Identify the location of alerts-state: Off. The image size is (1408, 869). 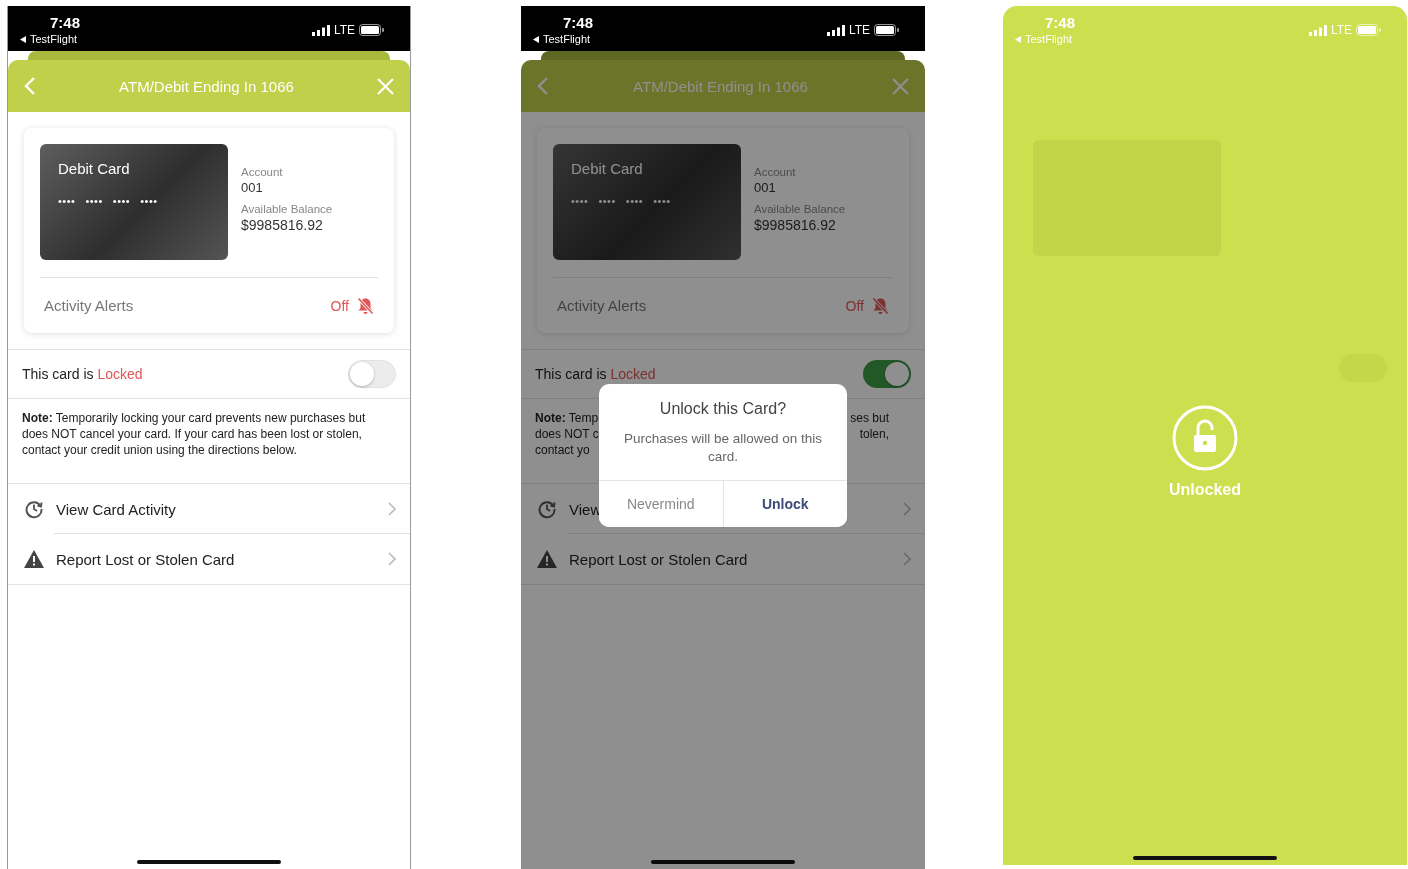
(339, 305).